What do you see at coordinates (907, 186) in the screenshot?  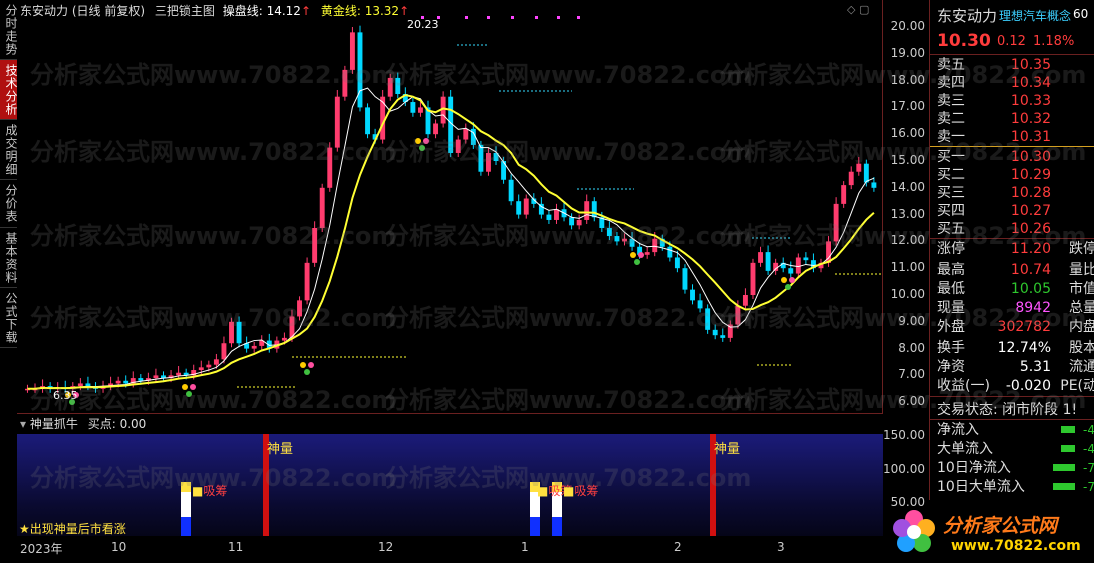 I see `price-tick: 14.00` at bounding box center [907, 186].